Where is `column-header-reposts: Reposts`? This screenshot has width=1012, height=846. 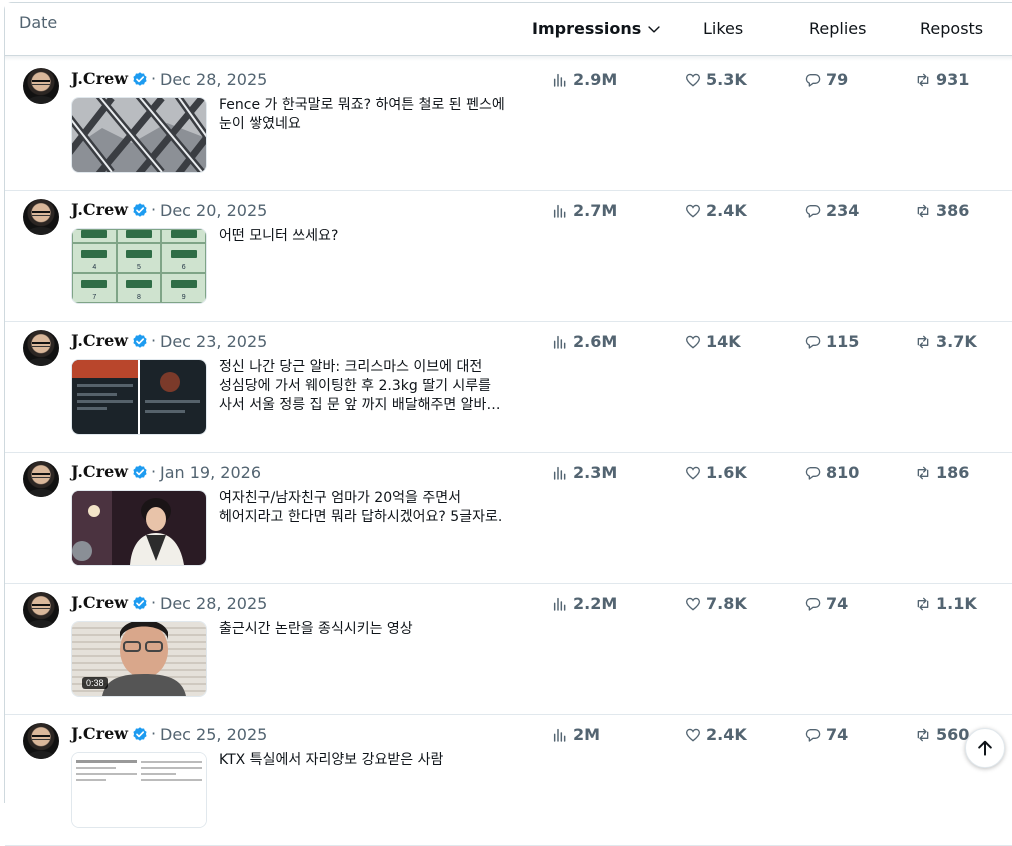
column-header-reposts: Reposts is located at coordinates (951, 28).